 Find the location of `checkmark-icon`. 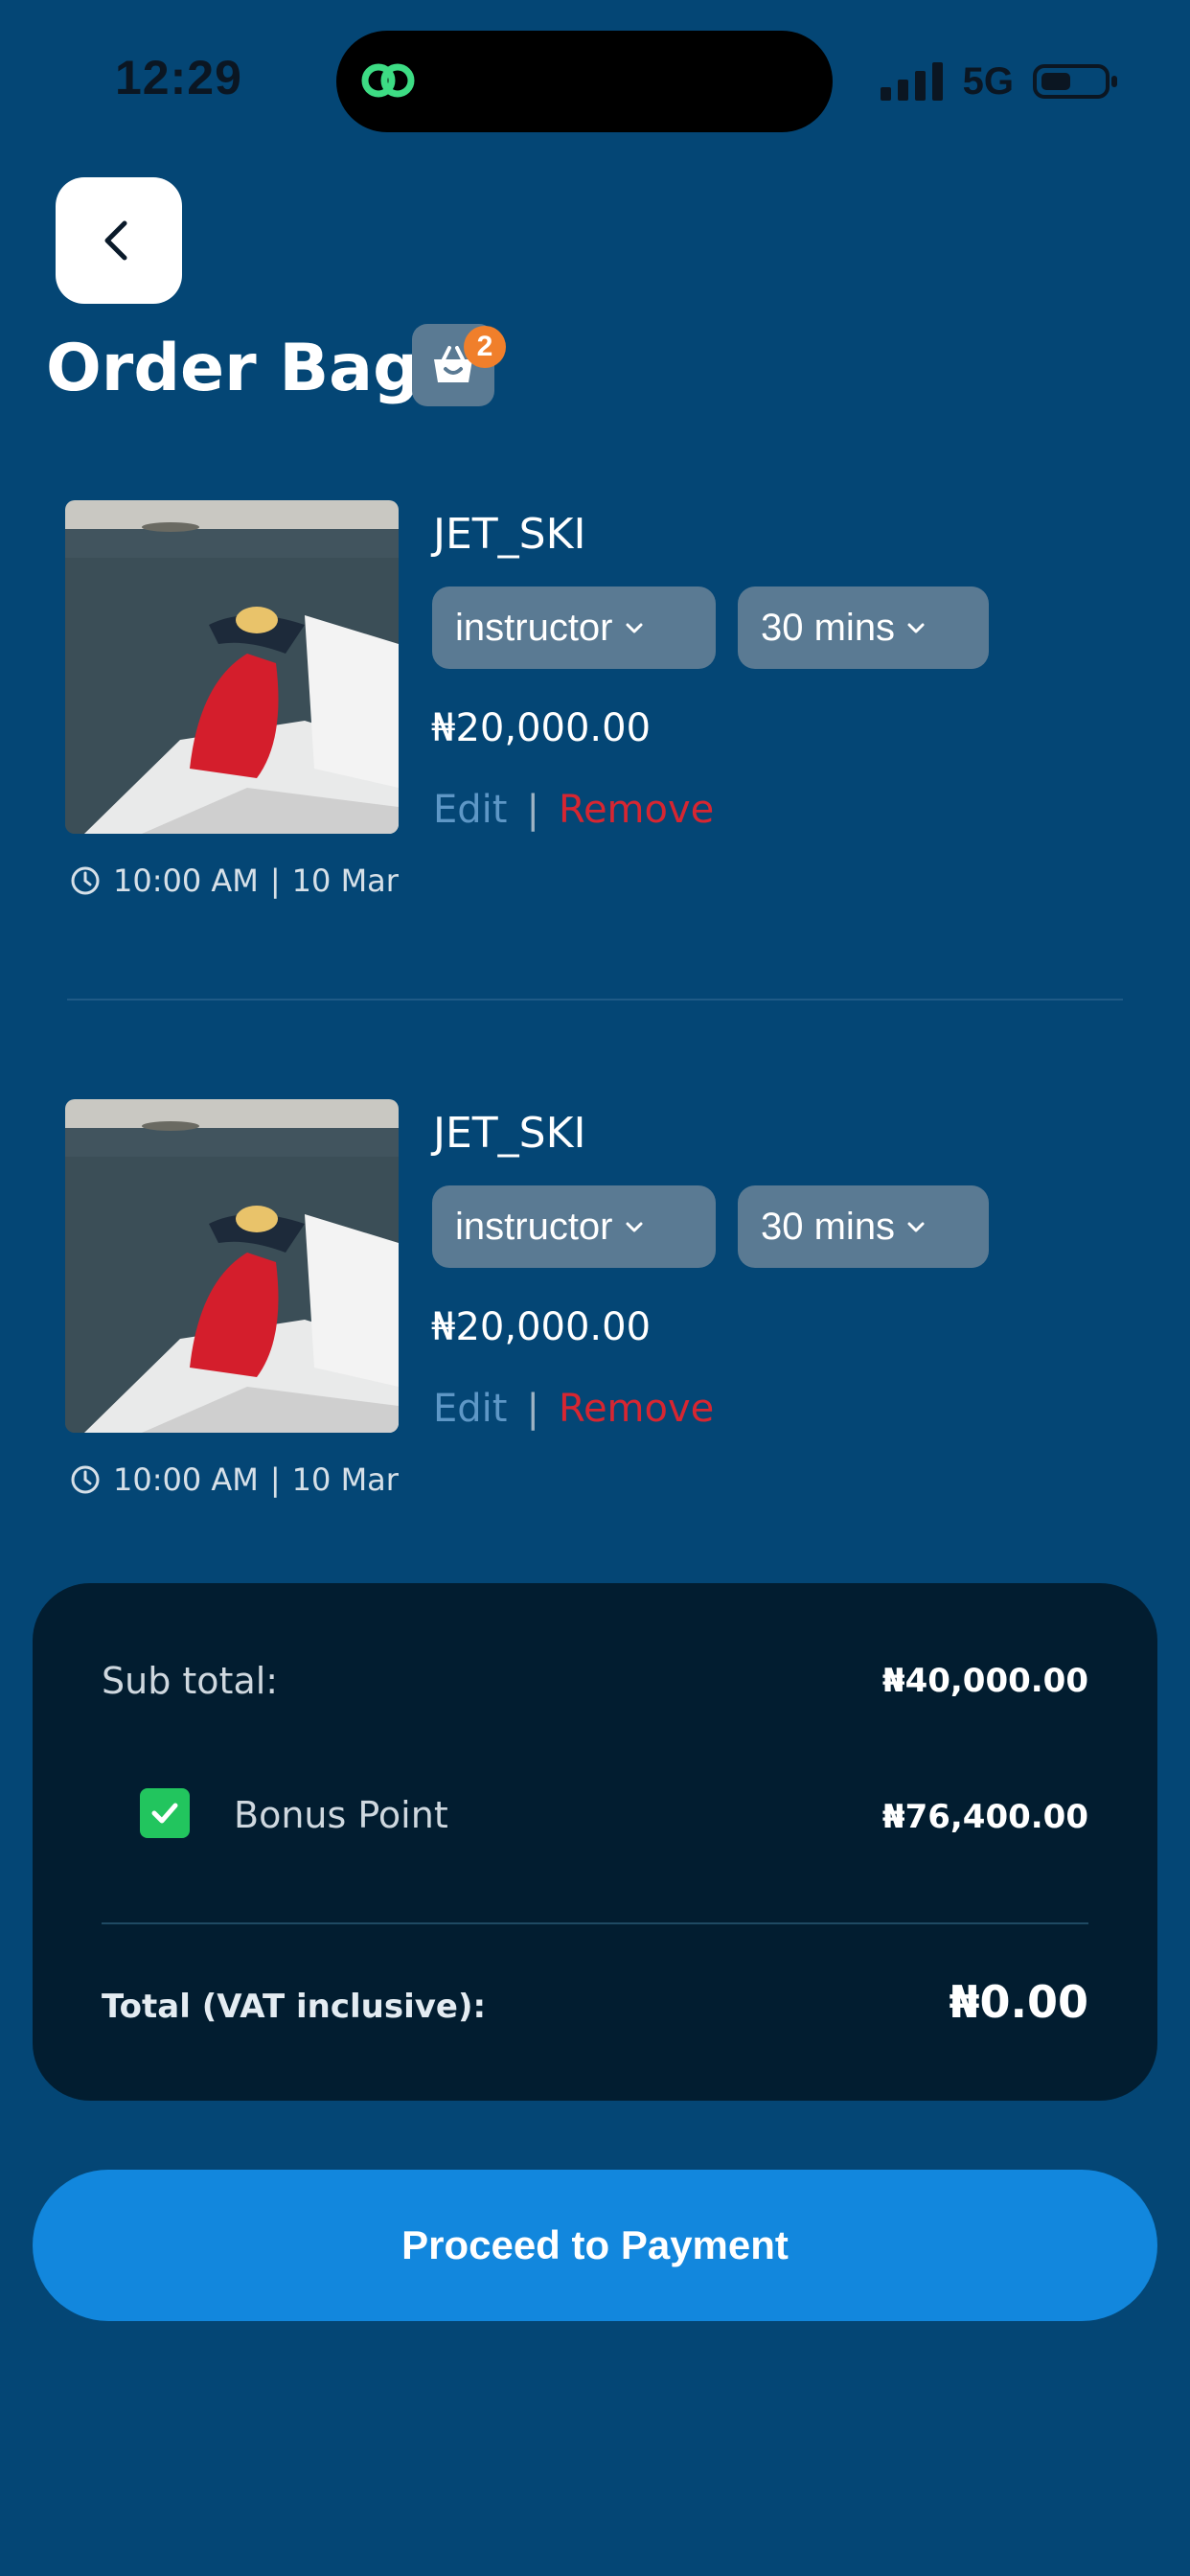

checkmark-icon is located at coordinates (164, 1813).